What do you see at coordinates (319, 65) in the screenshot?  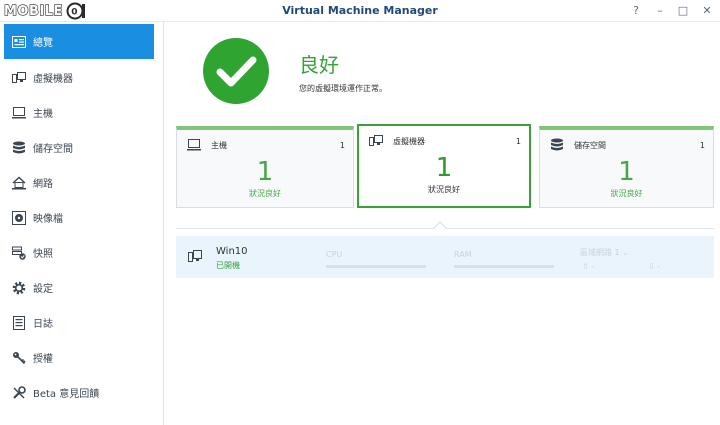 I see `status-title: 良好` at bounding box center [319, 65].